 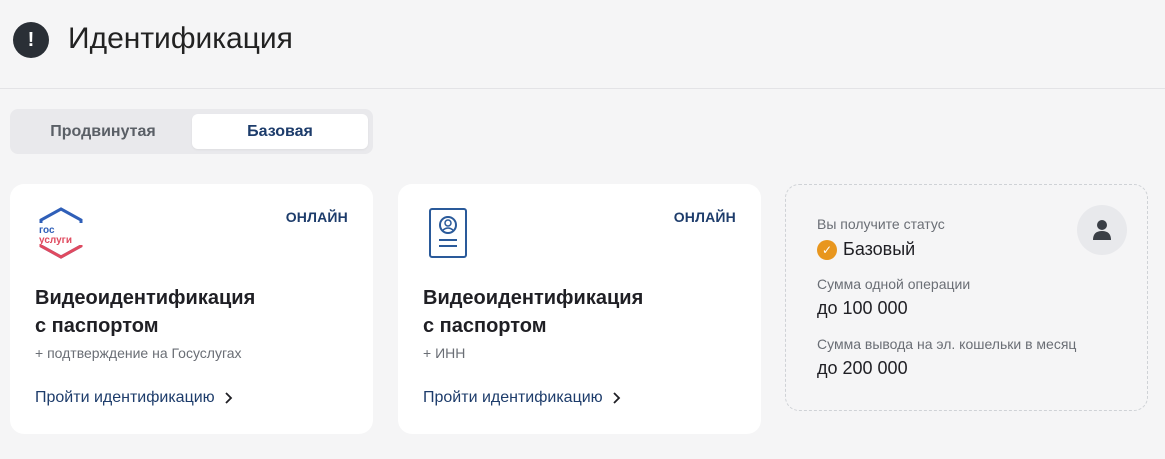 What do you see at coordinates (180, 38) in the screenshot?
I see `page-title: Идентификация` at bounding box center [180, 38].